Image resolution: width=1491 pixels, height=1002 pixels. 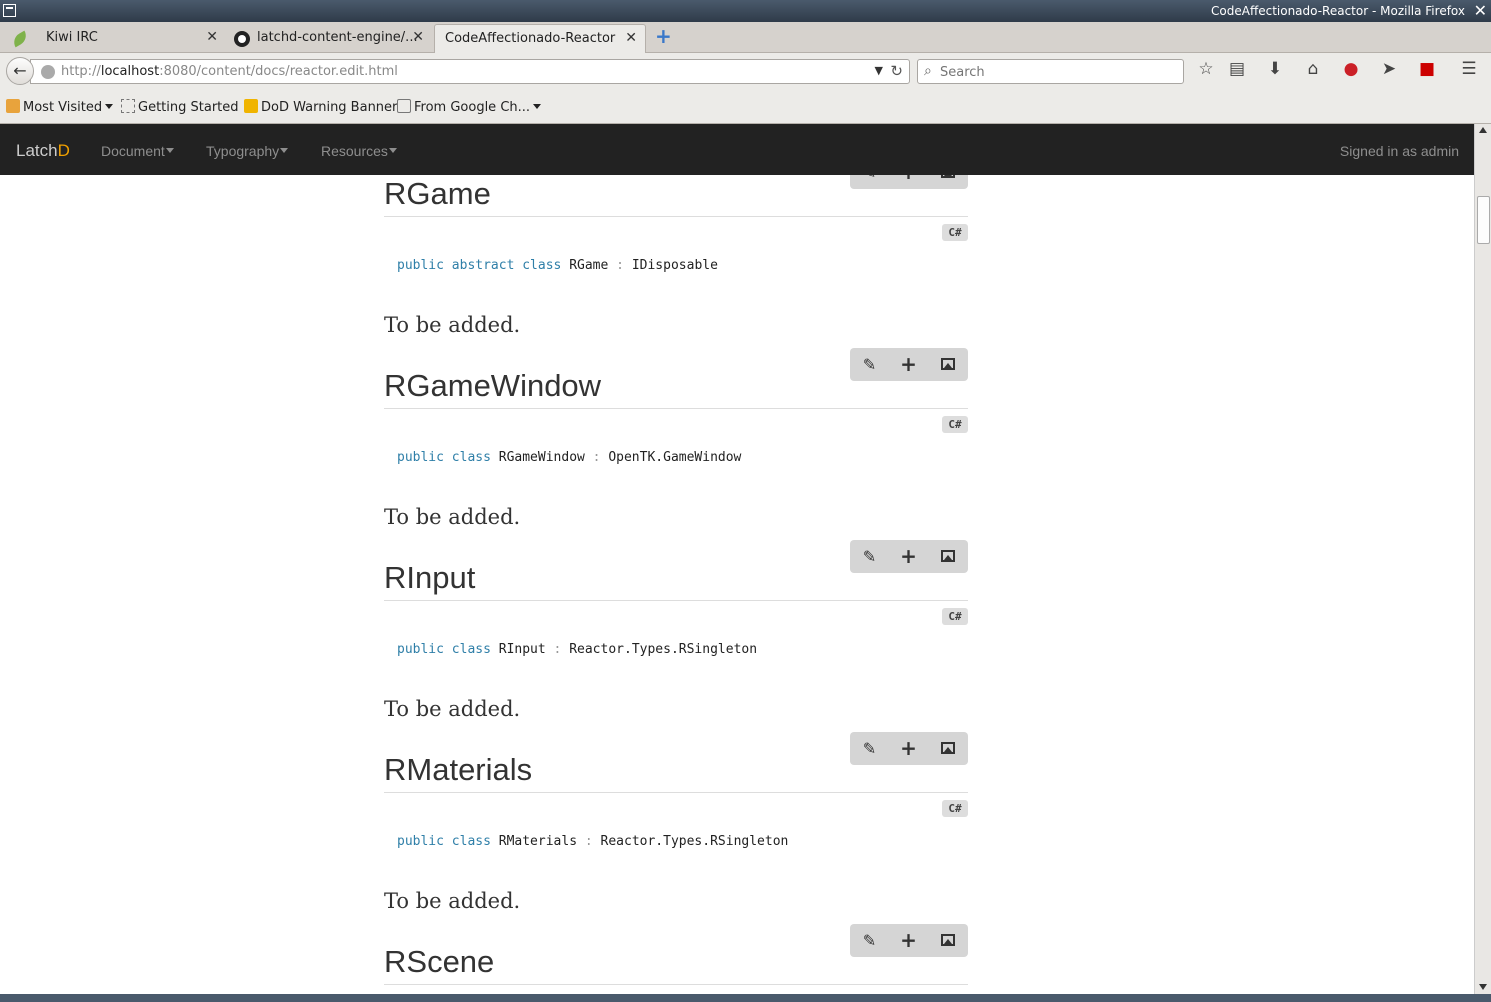 What do you see at coordinates (879, 70) in the screenshot?
I see `url-history-dropdown-icon: ▼` at bounding box center [879, 70].